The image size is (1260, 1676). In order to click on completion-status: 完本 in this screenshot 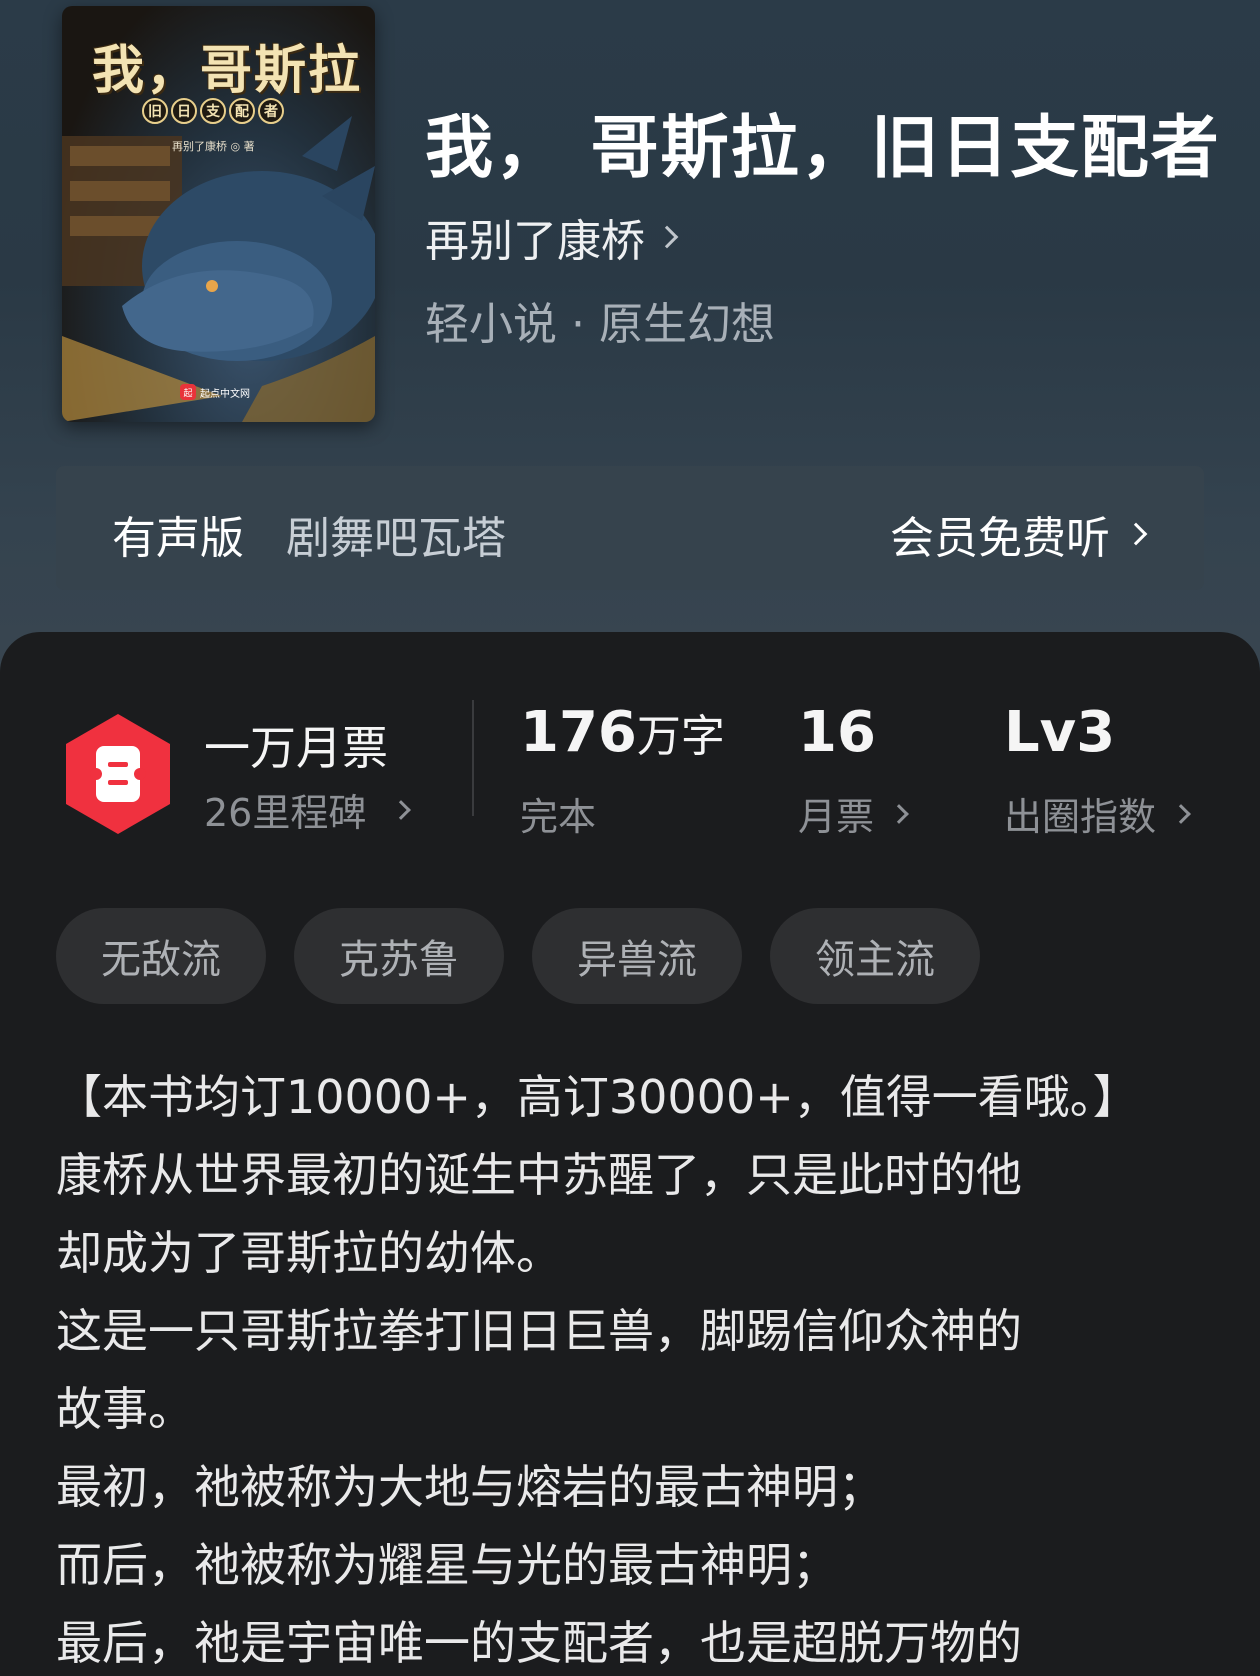, I will do `click(558, 813)`.